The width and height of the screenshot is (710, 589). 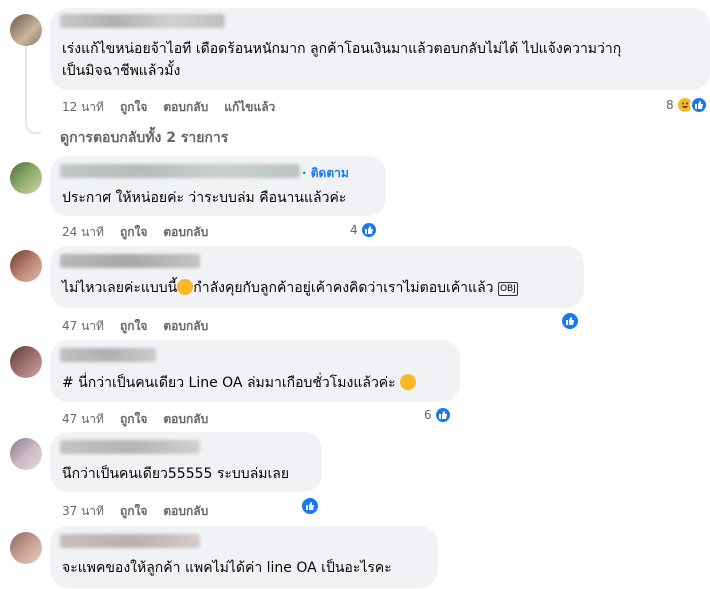 I want to click on follow-link: · ติดตาม, so click(x=325, y=173).